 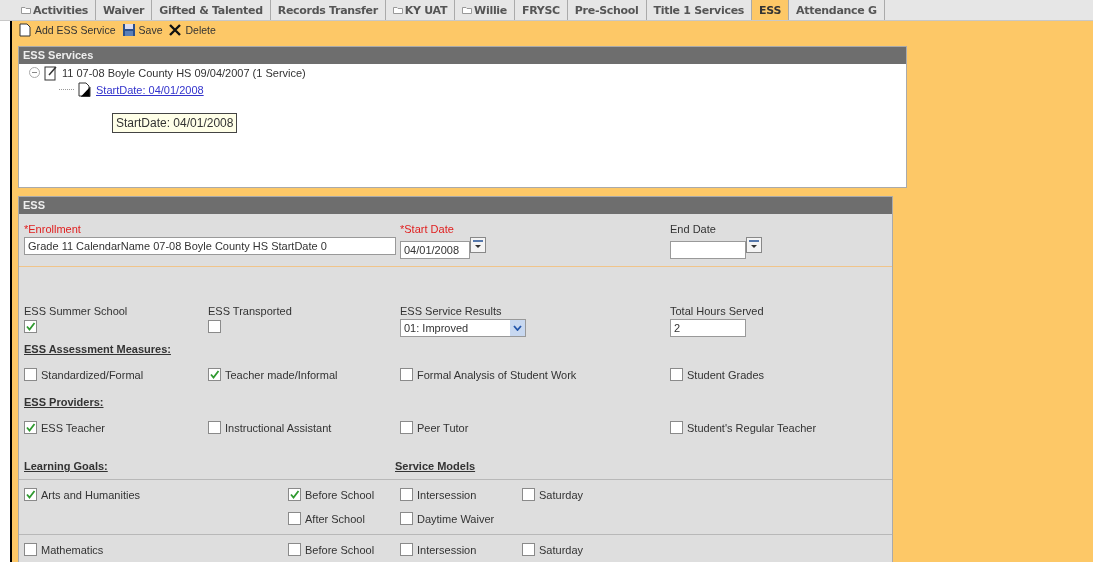 I want to click on panel-header: ESS, so click(x=455, y=205).